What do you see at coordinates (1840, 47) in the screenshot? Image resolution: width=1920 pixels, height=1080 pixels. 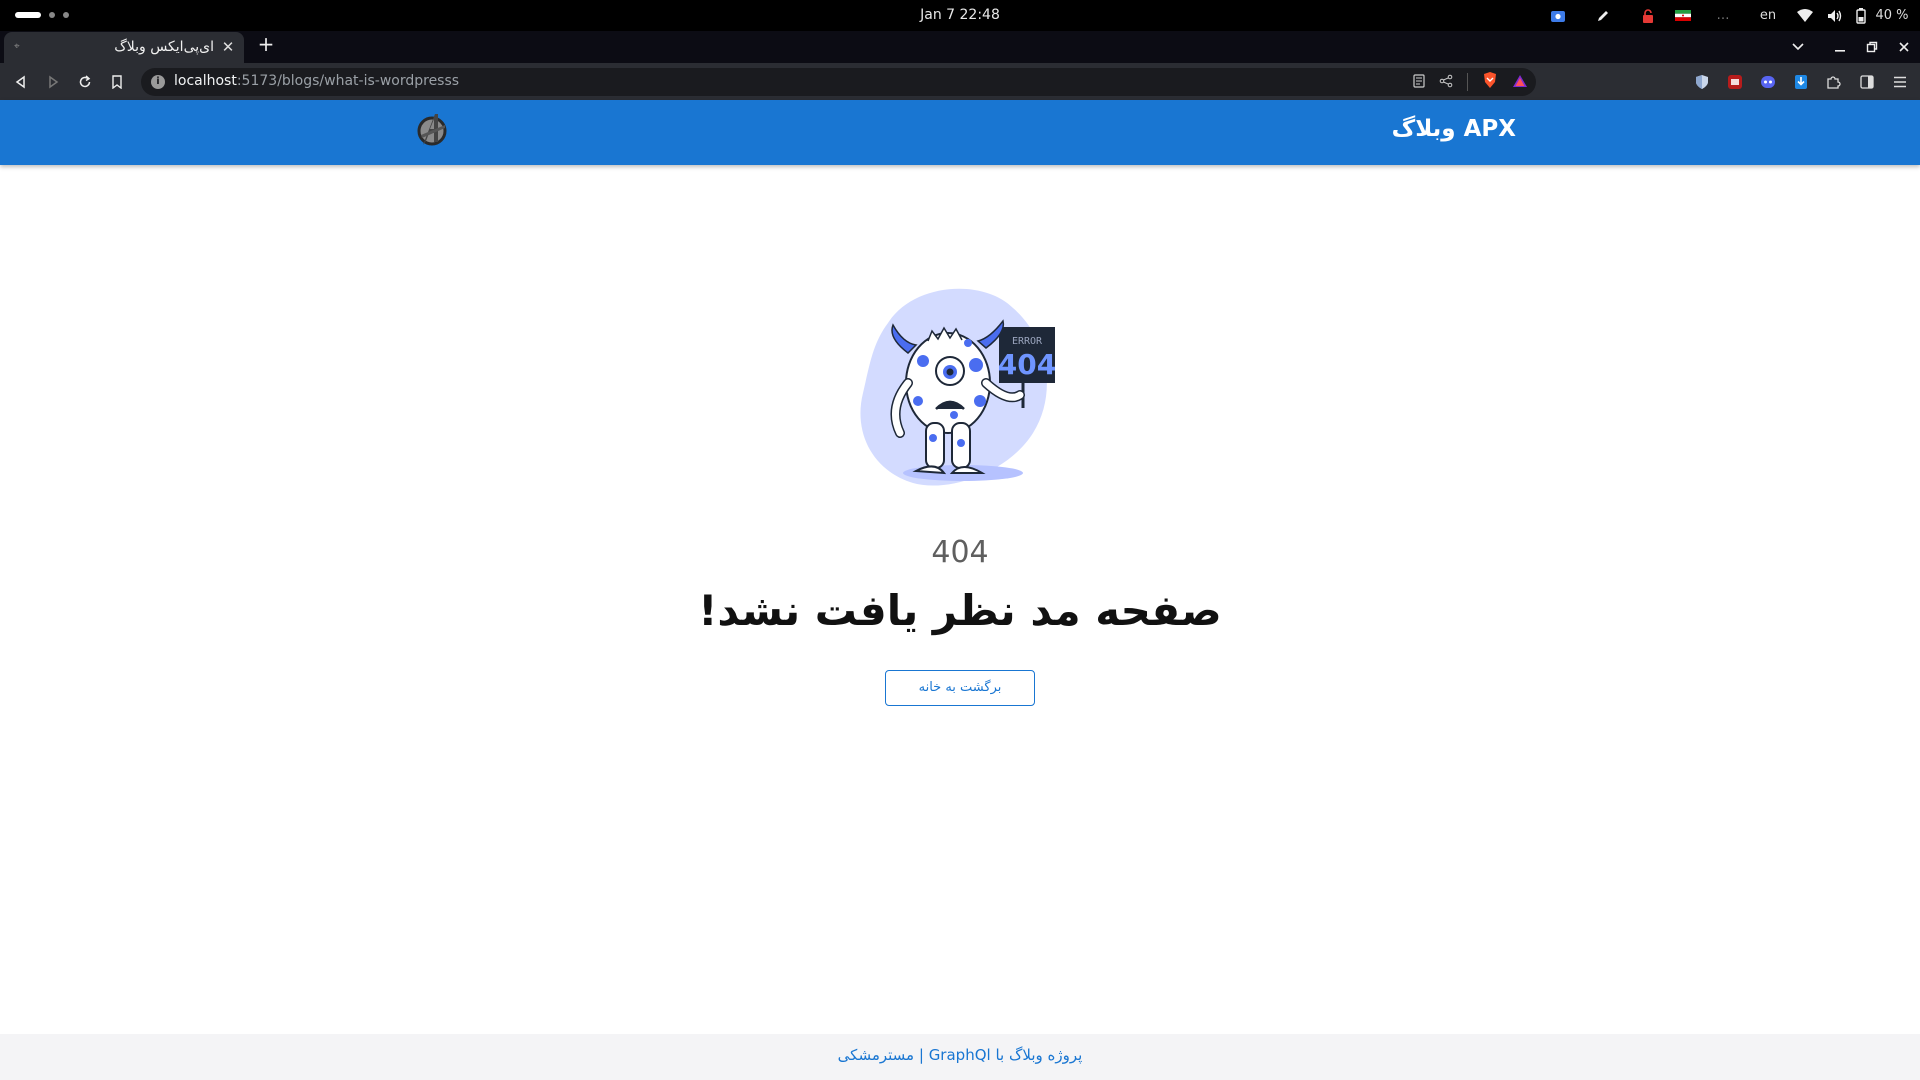 I see `minimize-icon` at bounding box center [1840, 47].